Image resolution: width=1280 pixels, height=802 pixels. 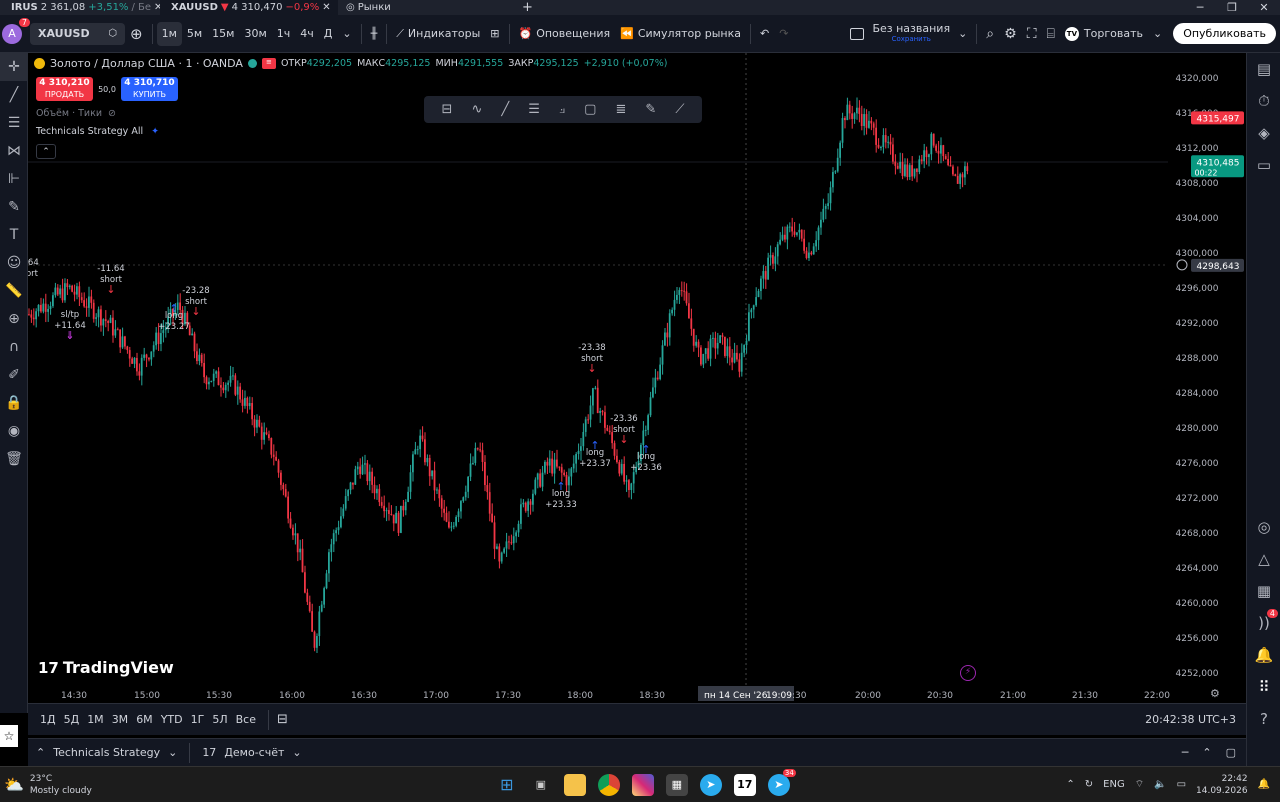 What do you see at coordinates (908, 34) in the screenshot?
I see `layout-menu: Без названия Сохранить ⌄` at bounding box center [908, 34].